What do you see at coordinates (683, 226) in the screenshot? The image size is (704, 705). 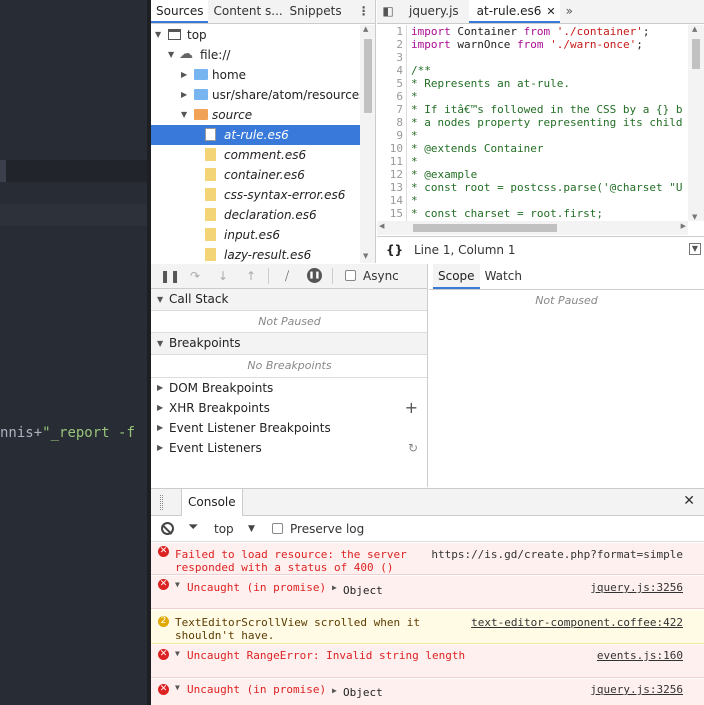 I see `scroll-right-icon: ▶` at bounding box center [683, 226].